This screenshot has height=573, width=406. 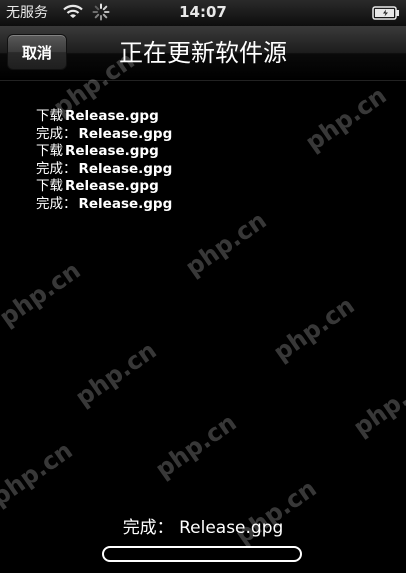 I want to click on progress-bar, so click(x=202, y=554).